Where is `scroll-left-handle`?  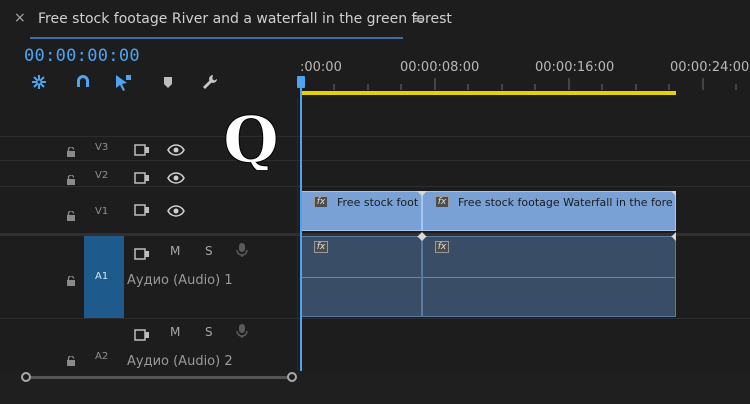 scroll-left-handle is located at coordinates (26, 377).